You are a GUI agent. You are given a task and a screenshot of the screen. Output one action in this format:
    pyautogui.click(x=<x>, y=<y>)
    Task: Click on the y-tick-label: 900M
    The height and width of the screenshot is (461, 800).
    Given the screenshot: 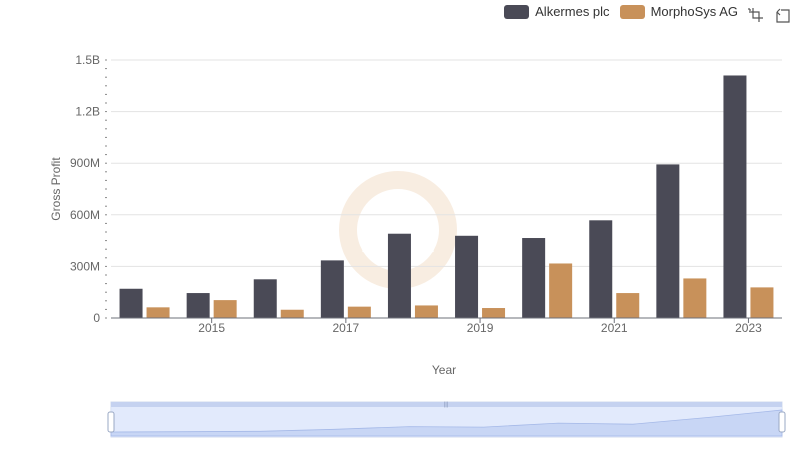 What is the action you would take?
    pyautogui.click(x=85, y=163)
    